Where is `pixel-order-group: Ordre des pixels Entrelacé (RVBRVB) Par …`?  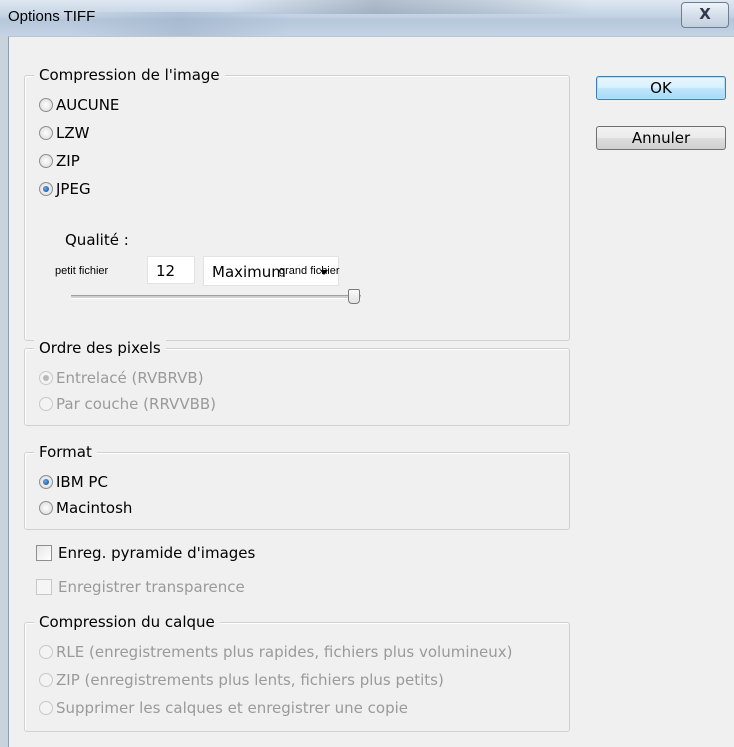
pixel-order-group: Ordre des pixels Entrelacé (RVBRVB) Par … is located at coordinates (297, 382).